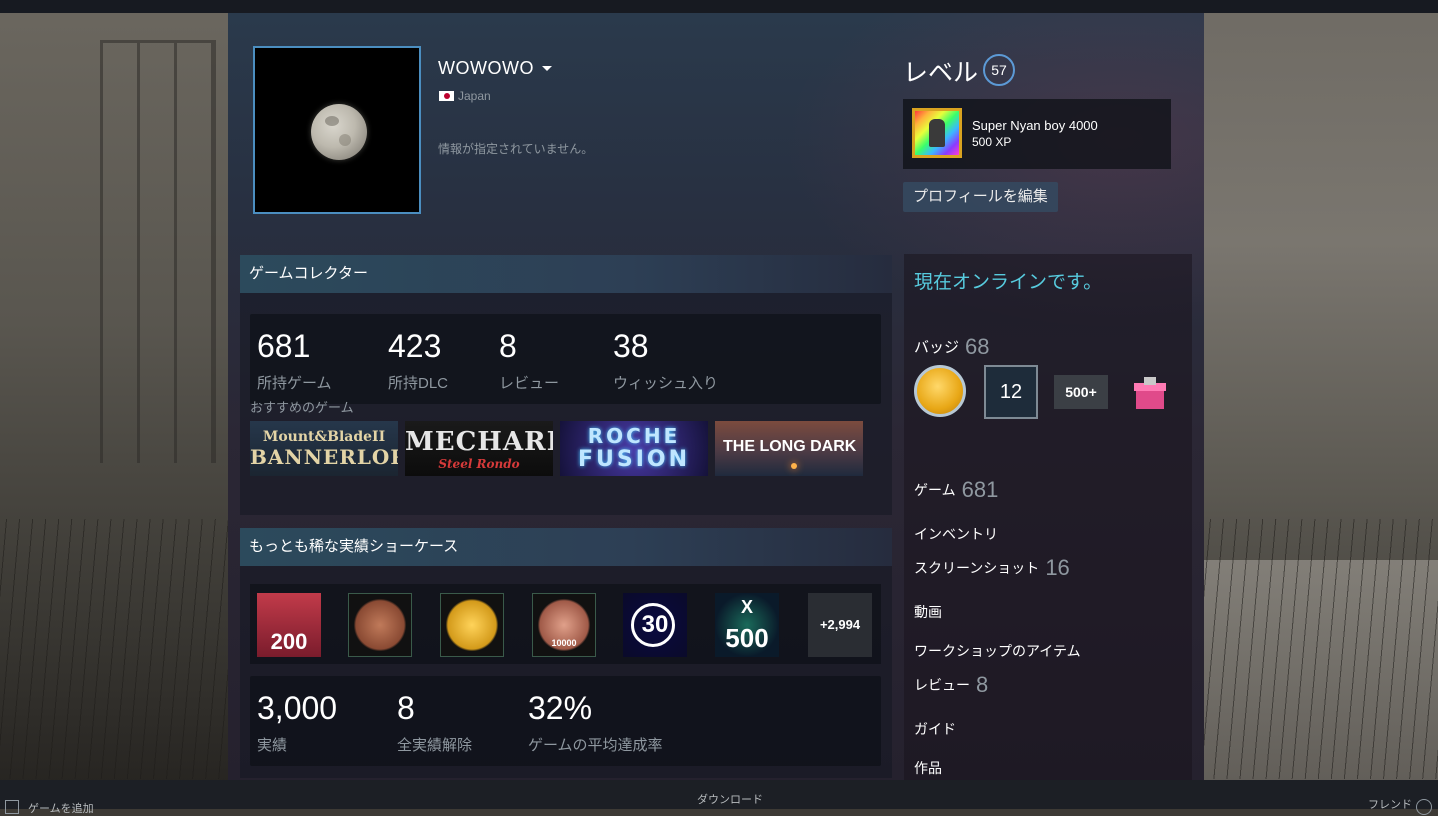 This screenshot has width=1438, height=816. I want to click on downloads-button: ダウンロード, so click(730, 799).